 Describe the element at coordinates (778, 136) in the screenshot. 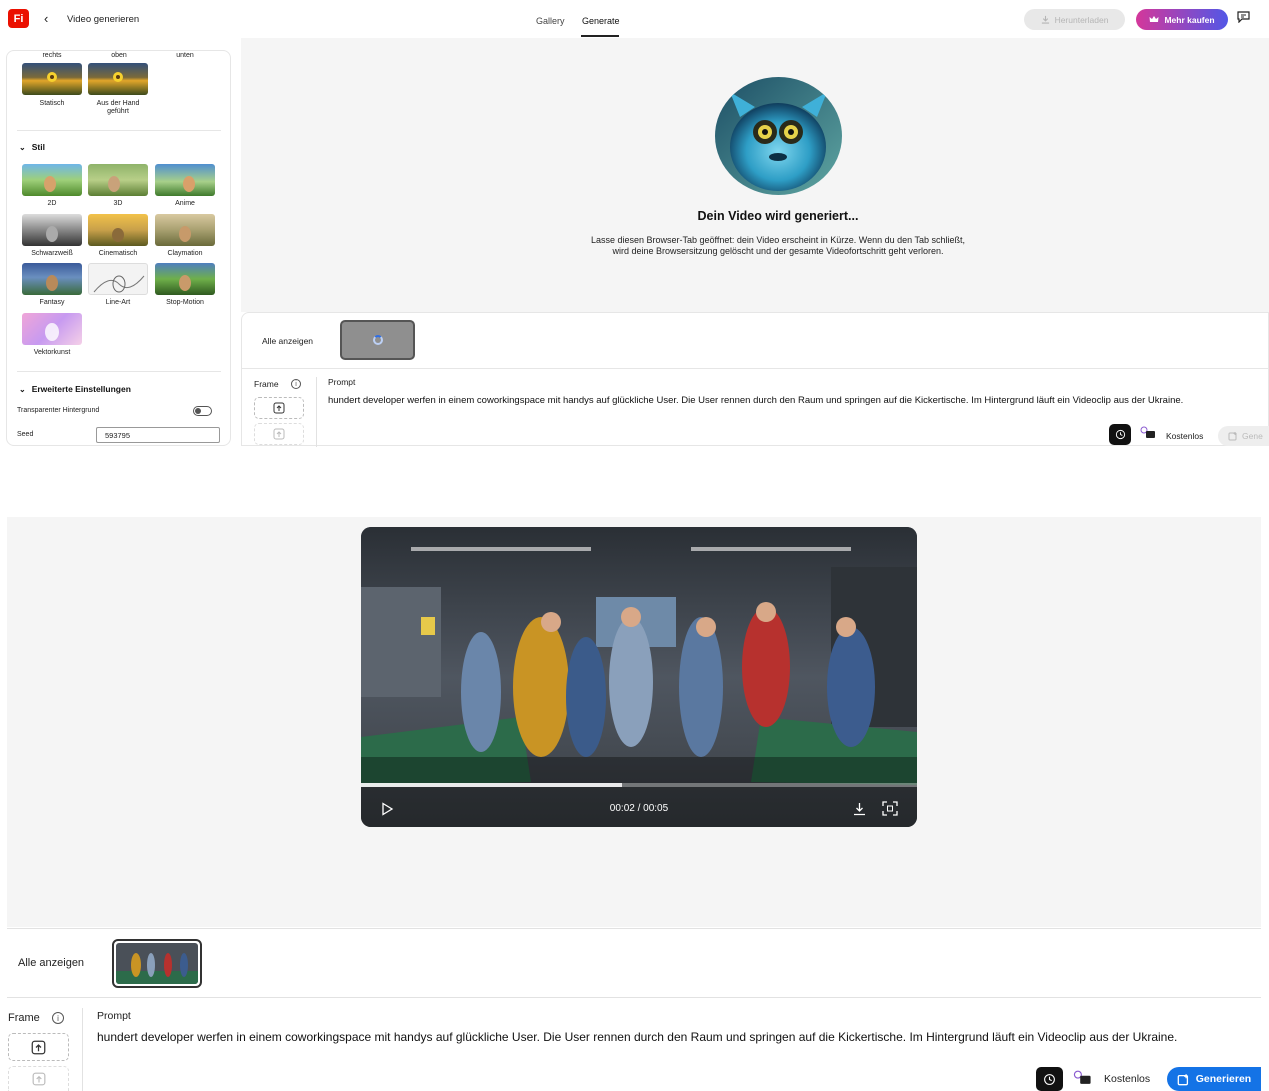

I see `loading-mascot-avatar` at that location.